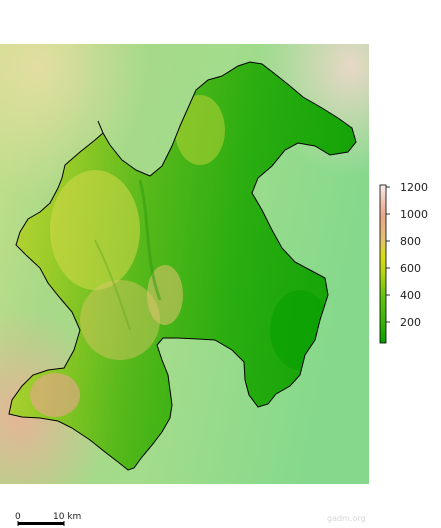 The height and width of the screenshot is (528, 441). I want to click on legend-label-800: 800, so click(410, 241).